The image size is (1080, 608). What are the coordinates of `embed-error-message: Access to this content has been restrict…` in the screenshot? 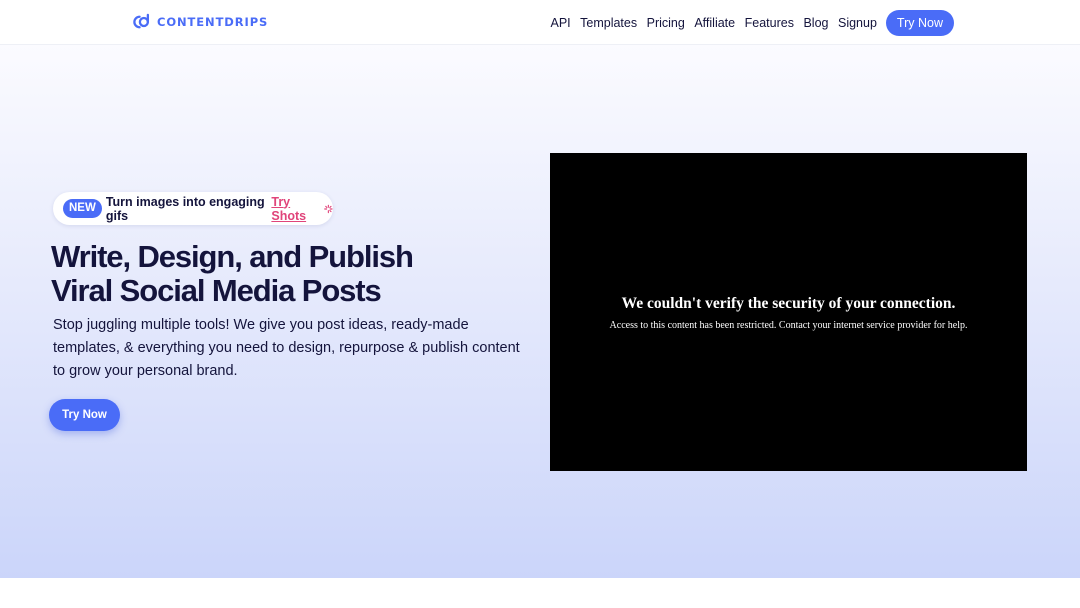 It's located at (788, 325).